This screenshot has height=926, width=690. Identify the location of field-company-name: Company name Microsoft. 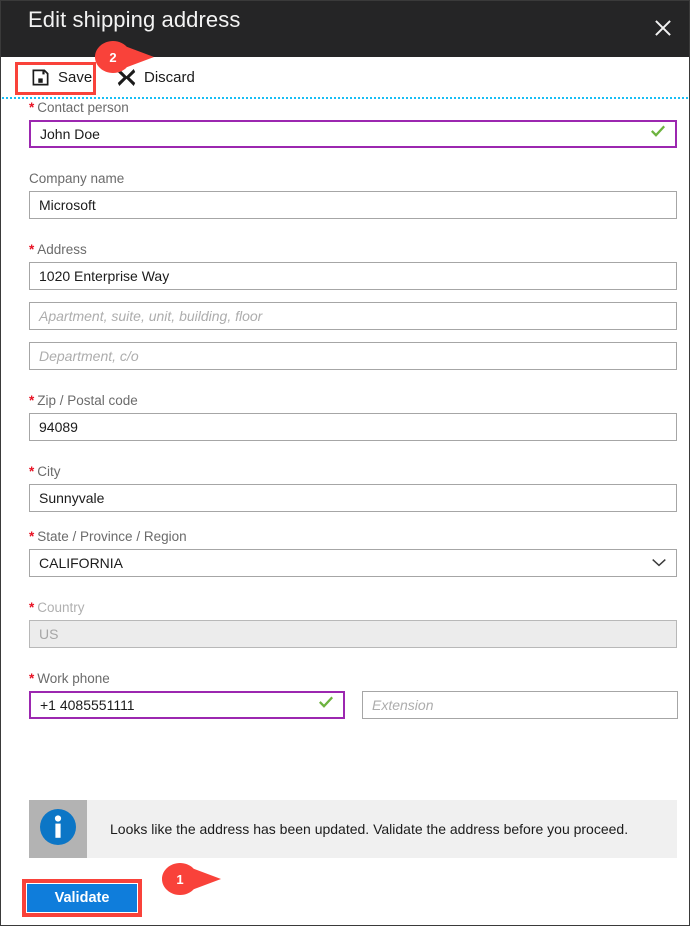
(345, 195).